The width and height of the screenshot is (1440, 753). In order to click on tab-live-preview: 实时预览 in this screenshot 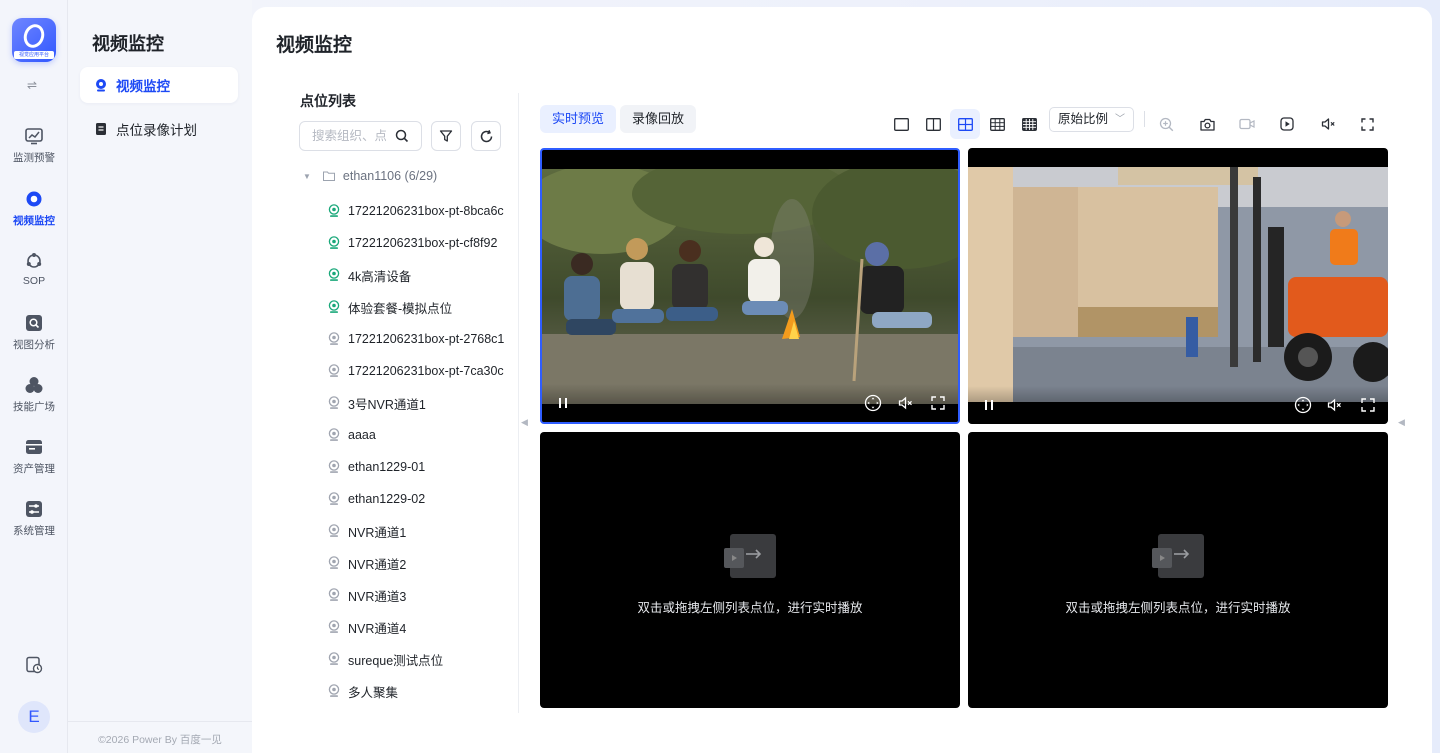, I will do `click(578, 119)`.